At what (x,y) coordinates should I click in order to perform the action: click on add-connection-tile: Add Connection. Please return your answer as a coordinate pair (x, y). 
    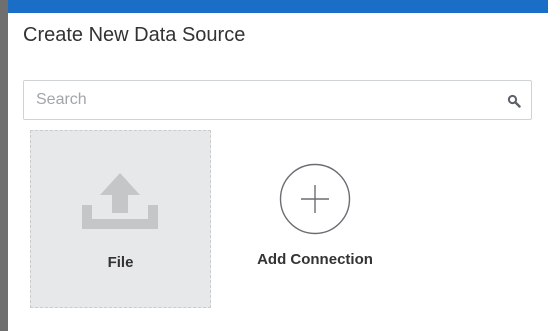
    Looking at the image, I should click on (315, 215).